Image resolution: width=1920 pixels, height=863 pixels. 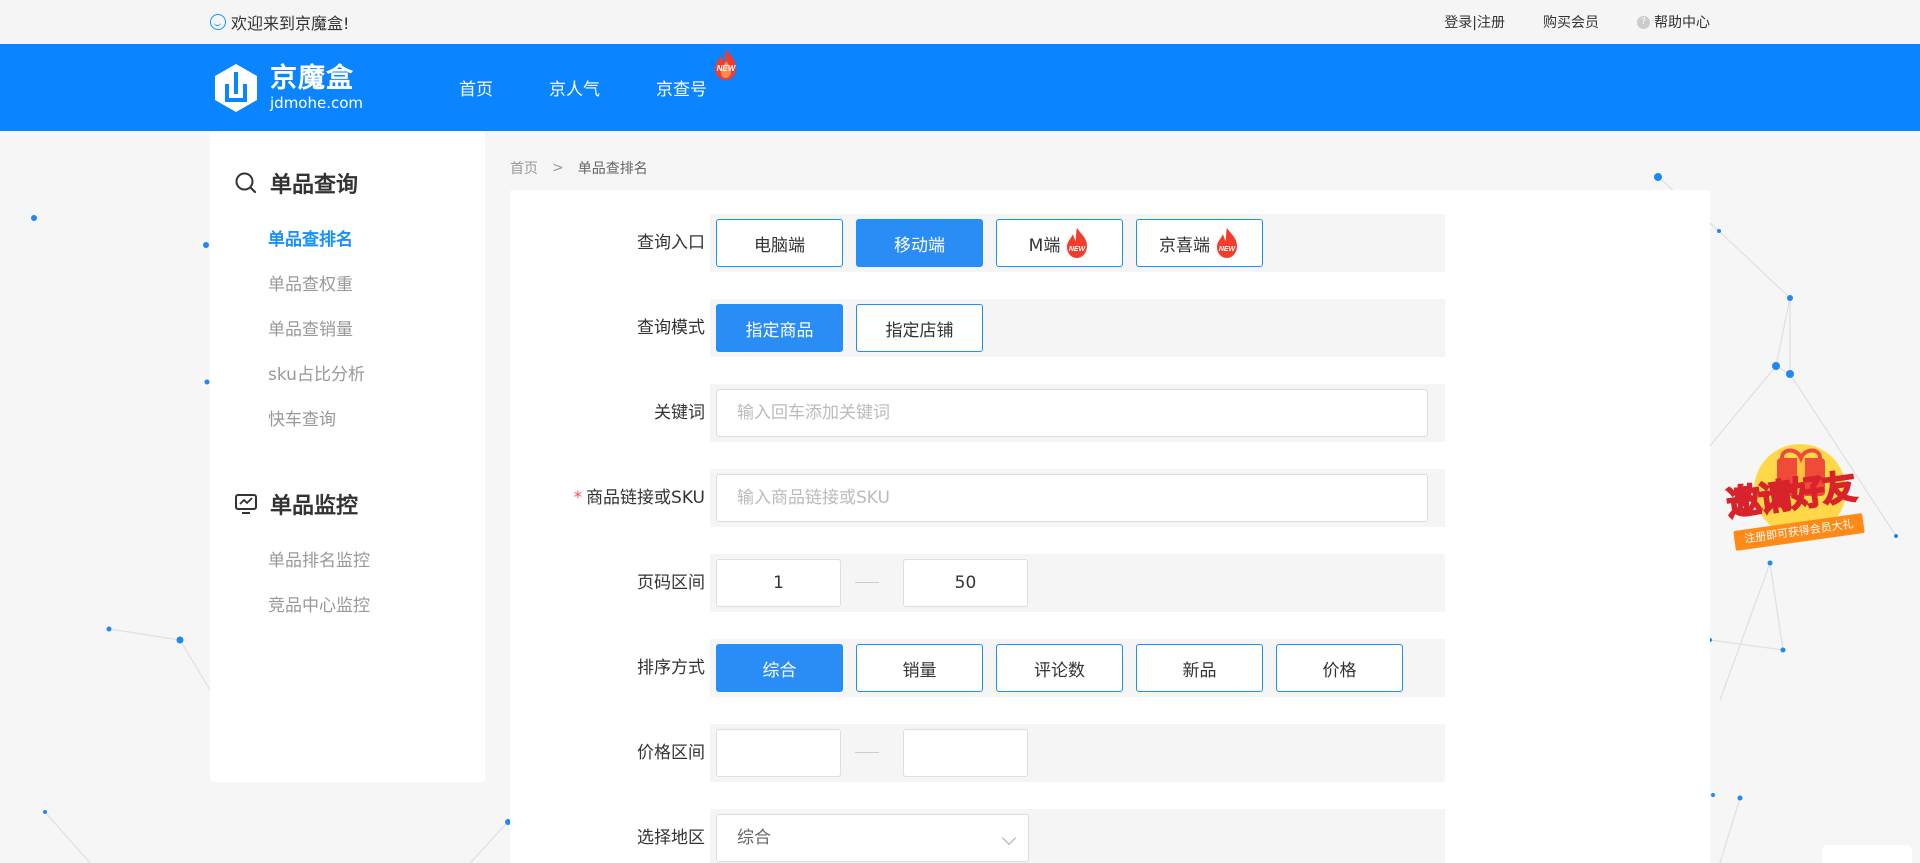 I want to click on price-range-label: 价格区间, so click(x=671, y=753).